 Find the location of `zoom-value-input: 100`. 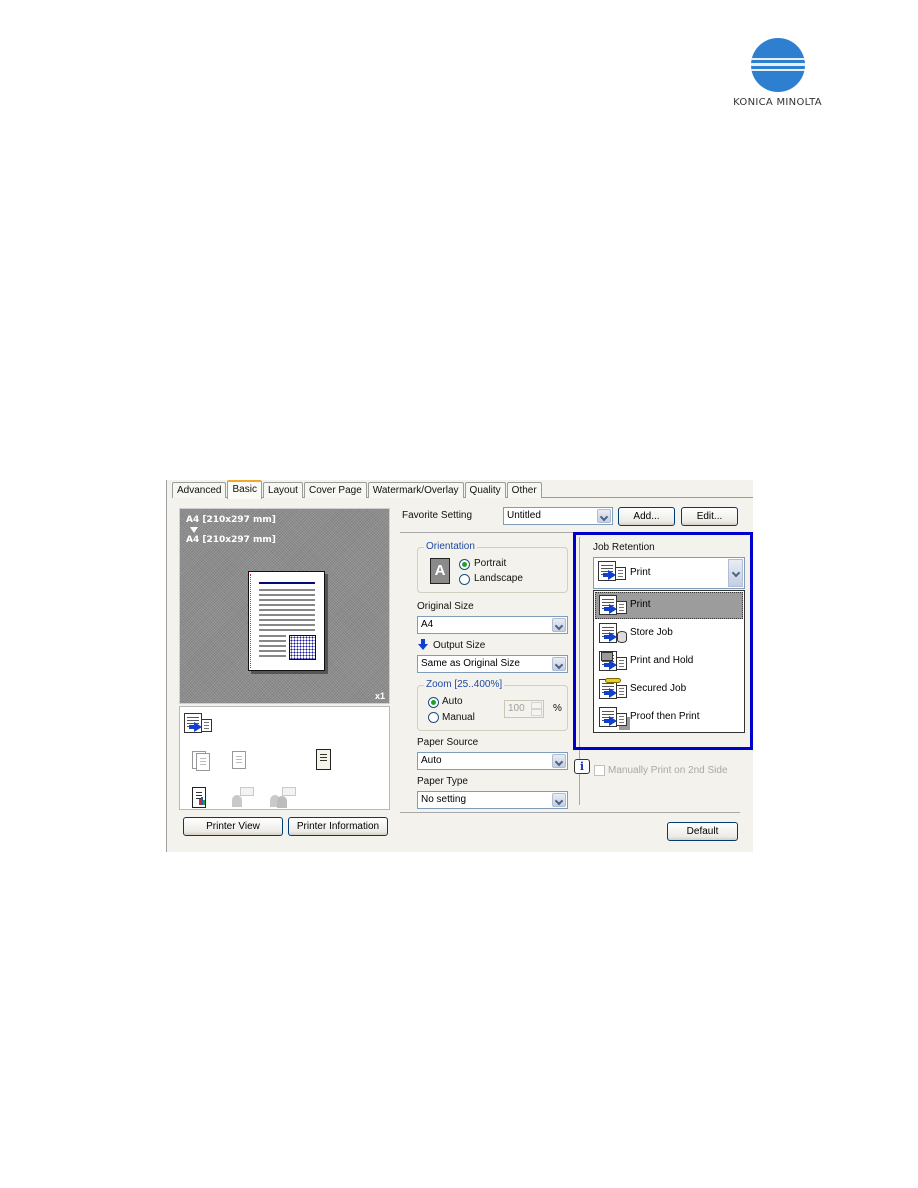

zoom-value-input: 100 is located at coordinates (524, 709).